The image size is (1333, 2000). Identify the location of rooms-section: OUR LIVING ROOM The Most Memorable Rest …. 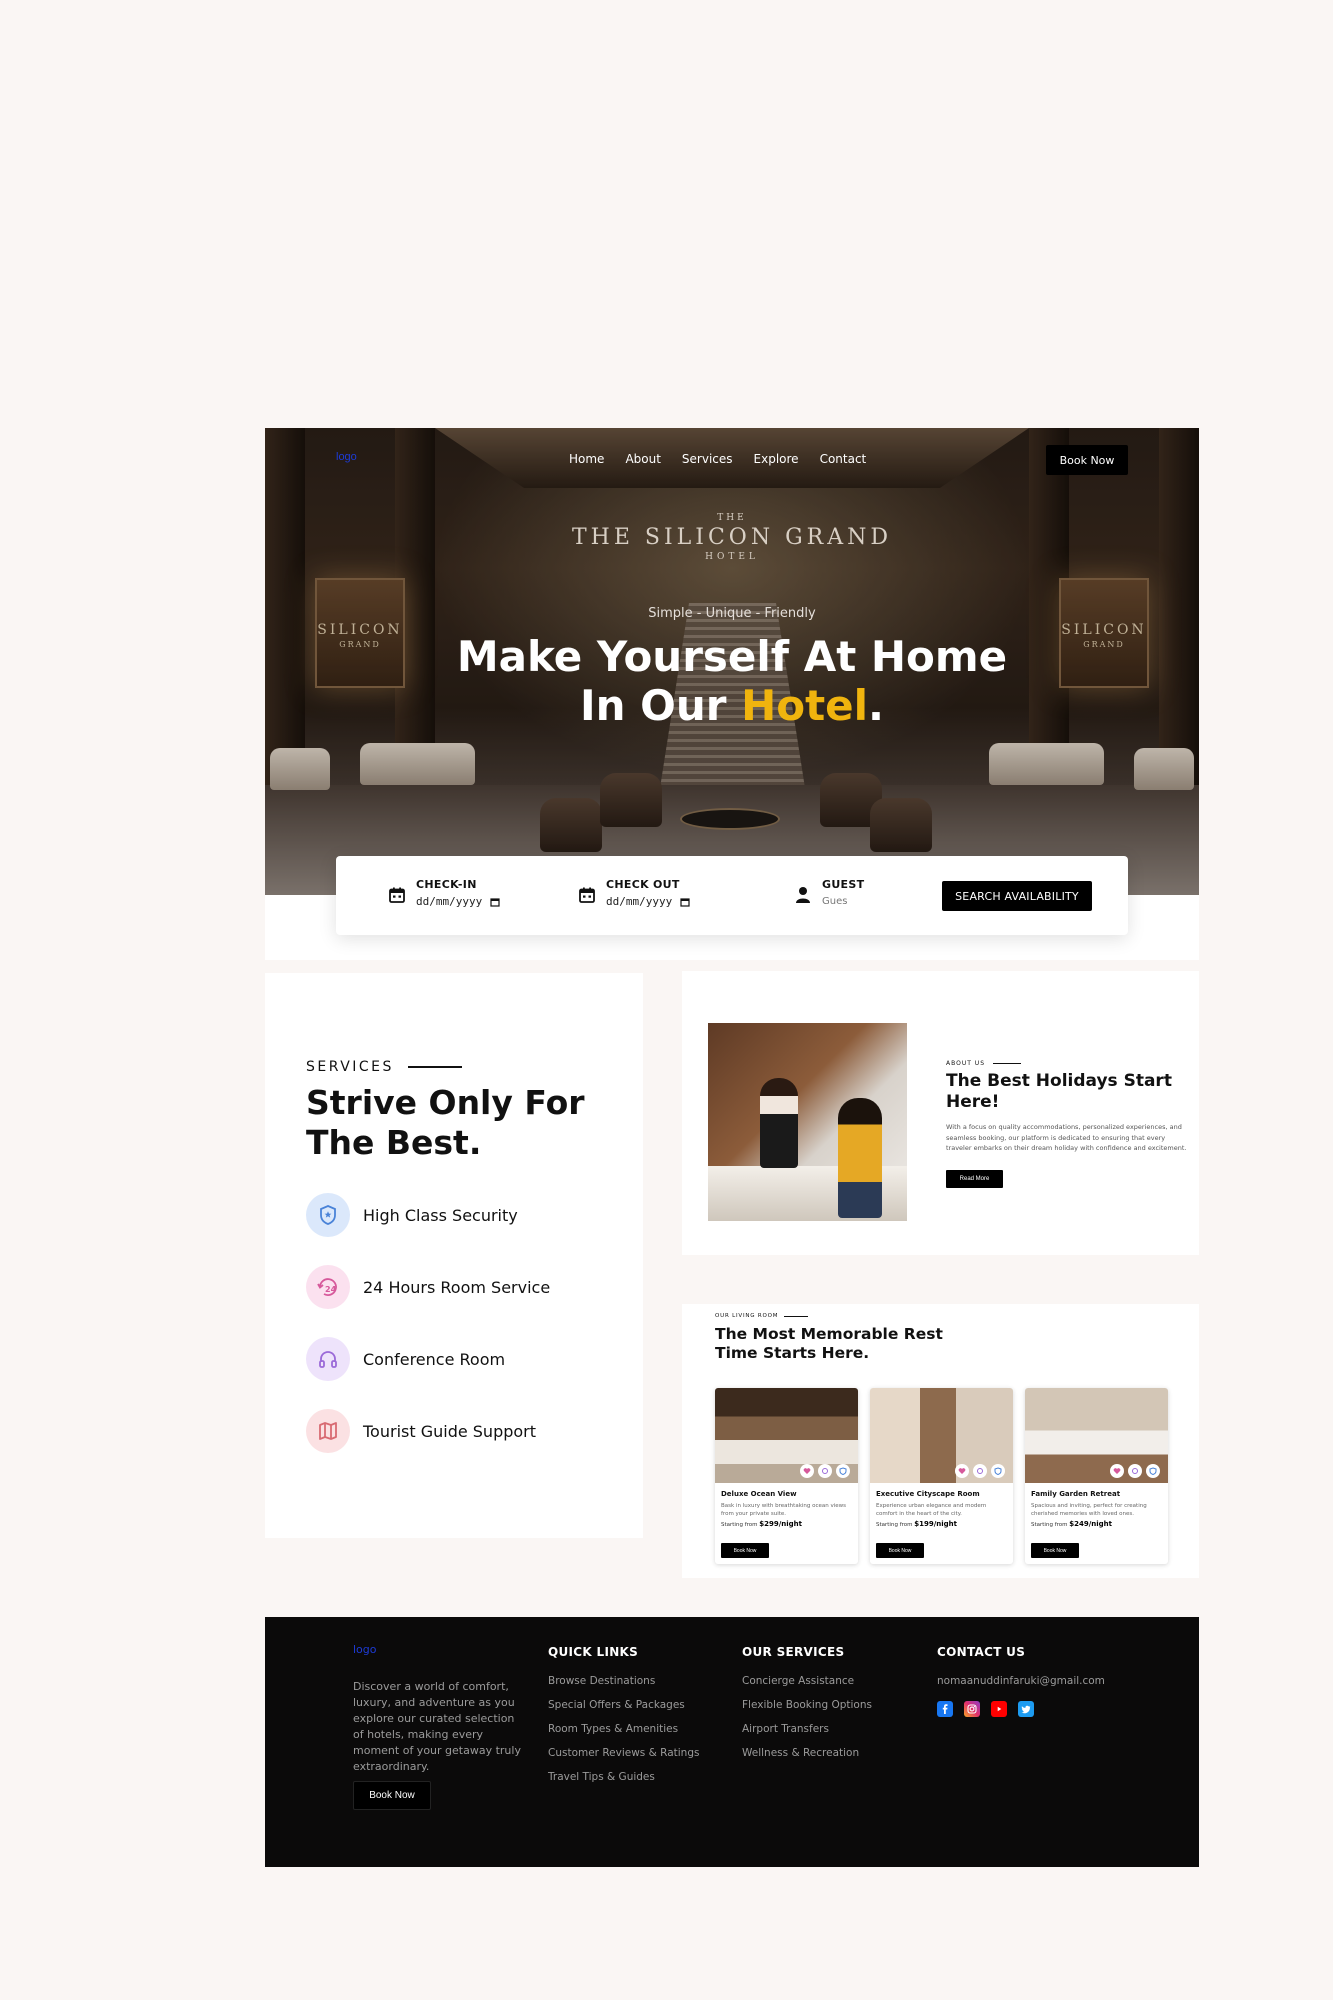
(940, 1441).